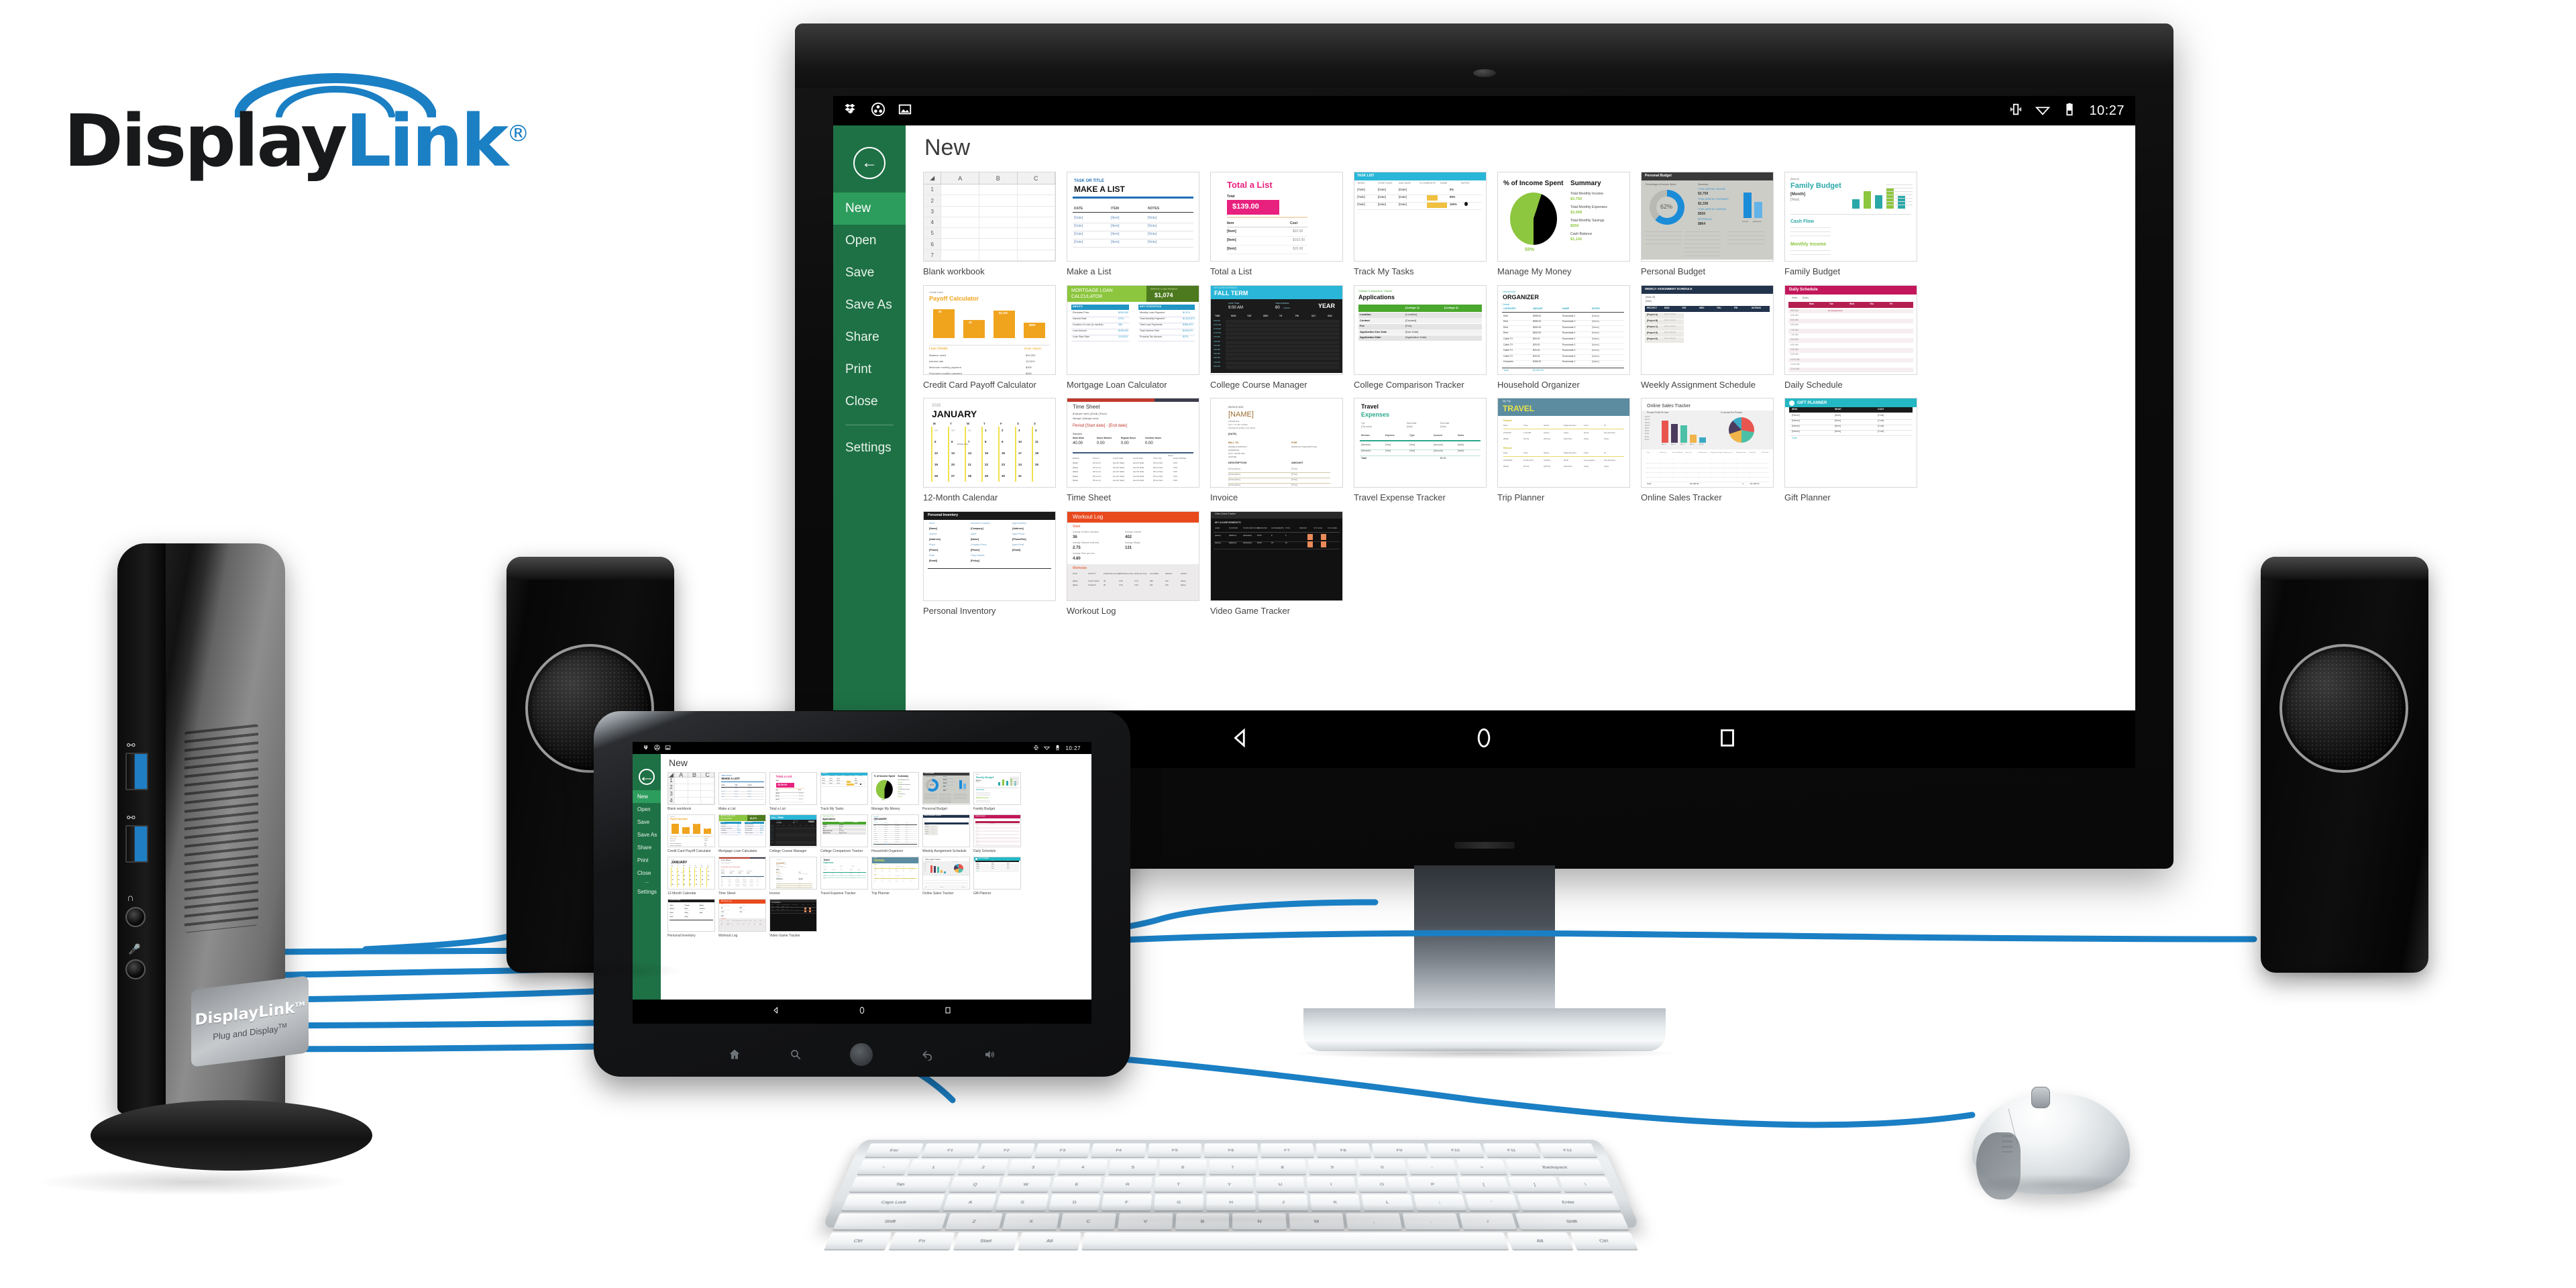  What do you see at coordinates (1332, 1167) in the screenshot?
I see `key-9: 9` at bounding box center [1332, 1167].